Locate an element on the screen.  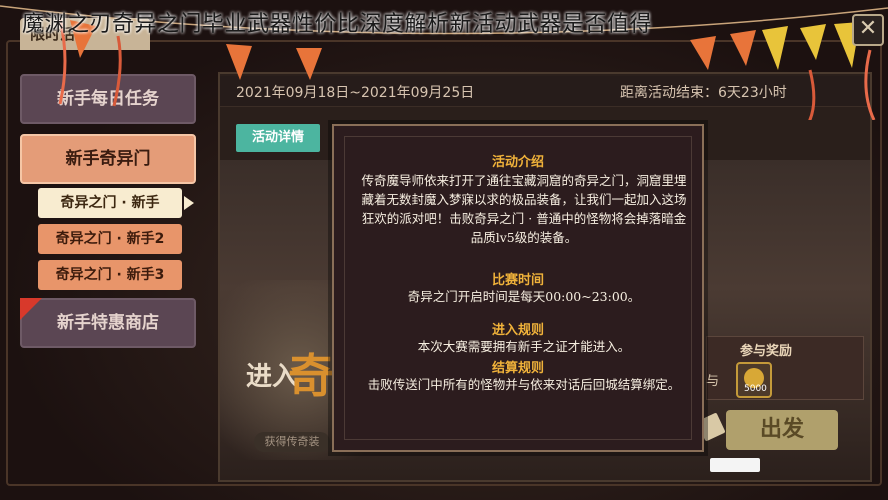
close-button: ✕ is located at coordinates (868, 30).